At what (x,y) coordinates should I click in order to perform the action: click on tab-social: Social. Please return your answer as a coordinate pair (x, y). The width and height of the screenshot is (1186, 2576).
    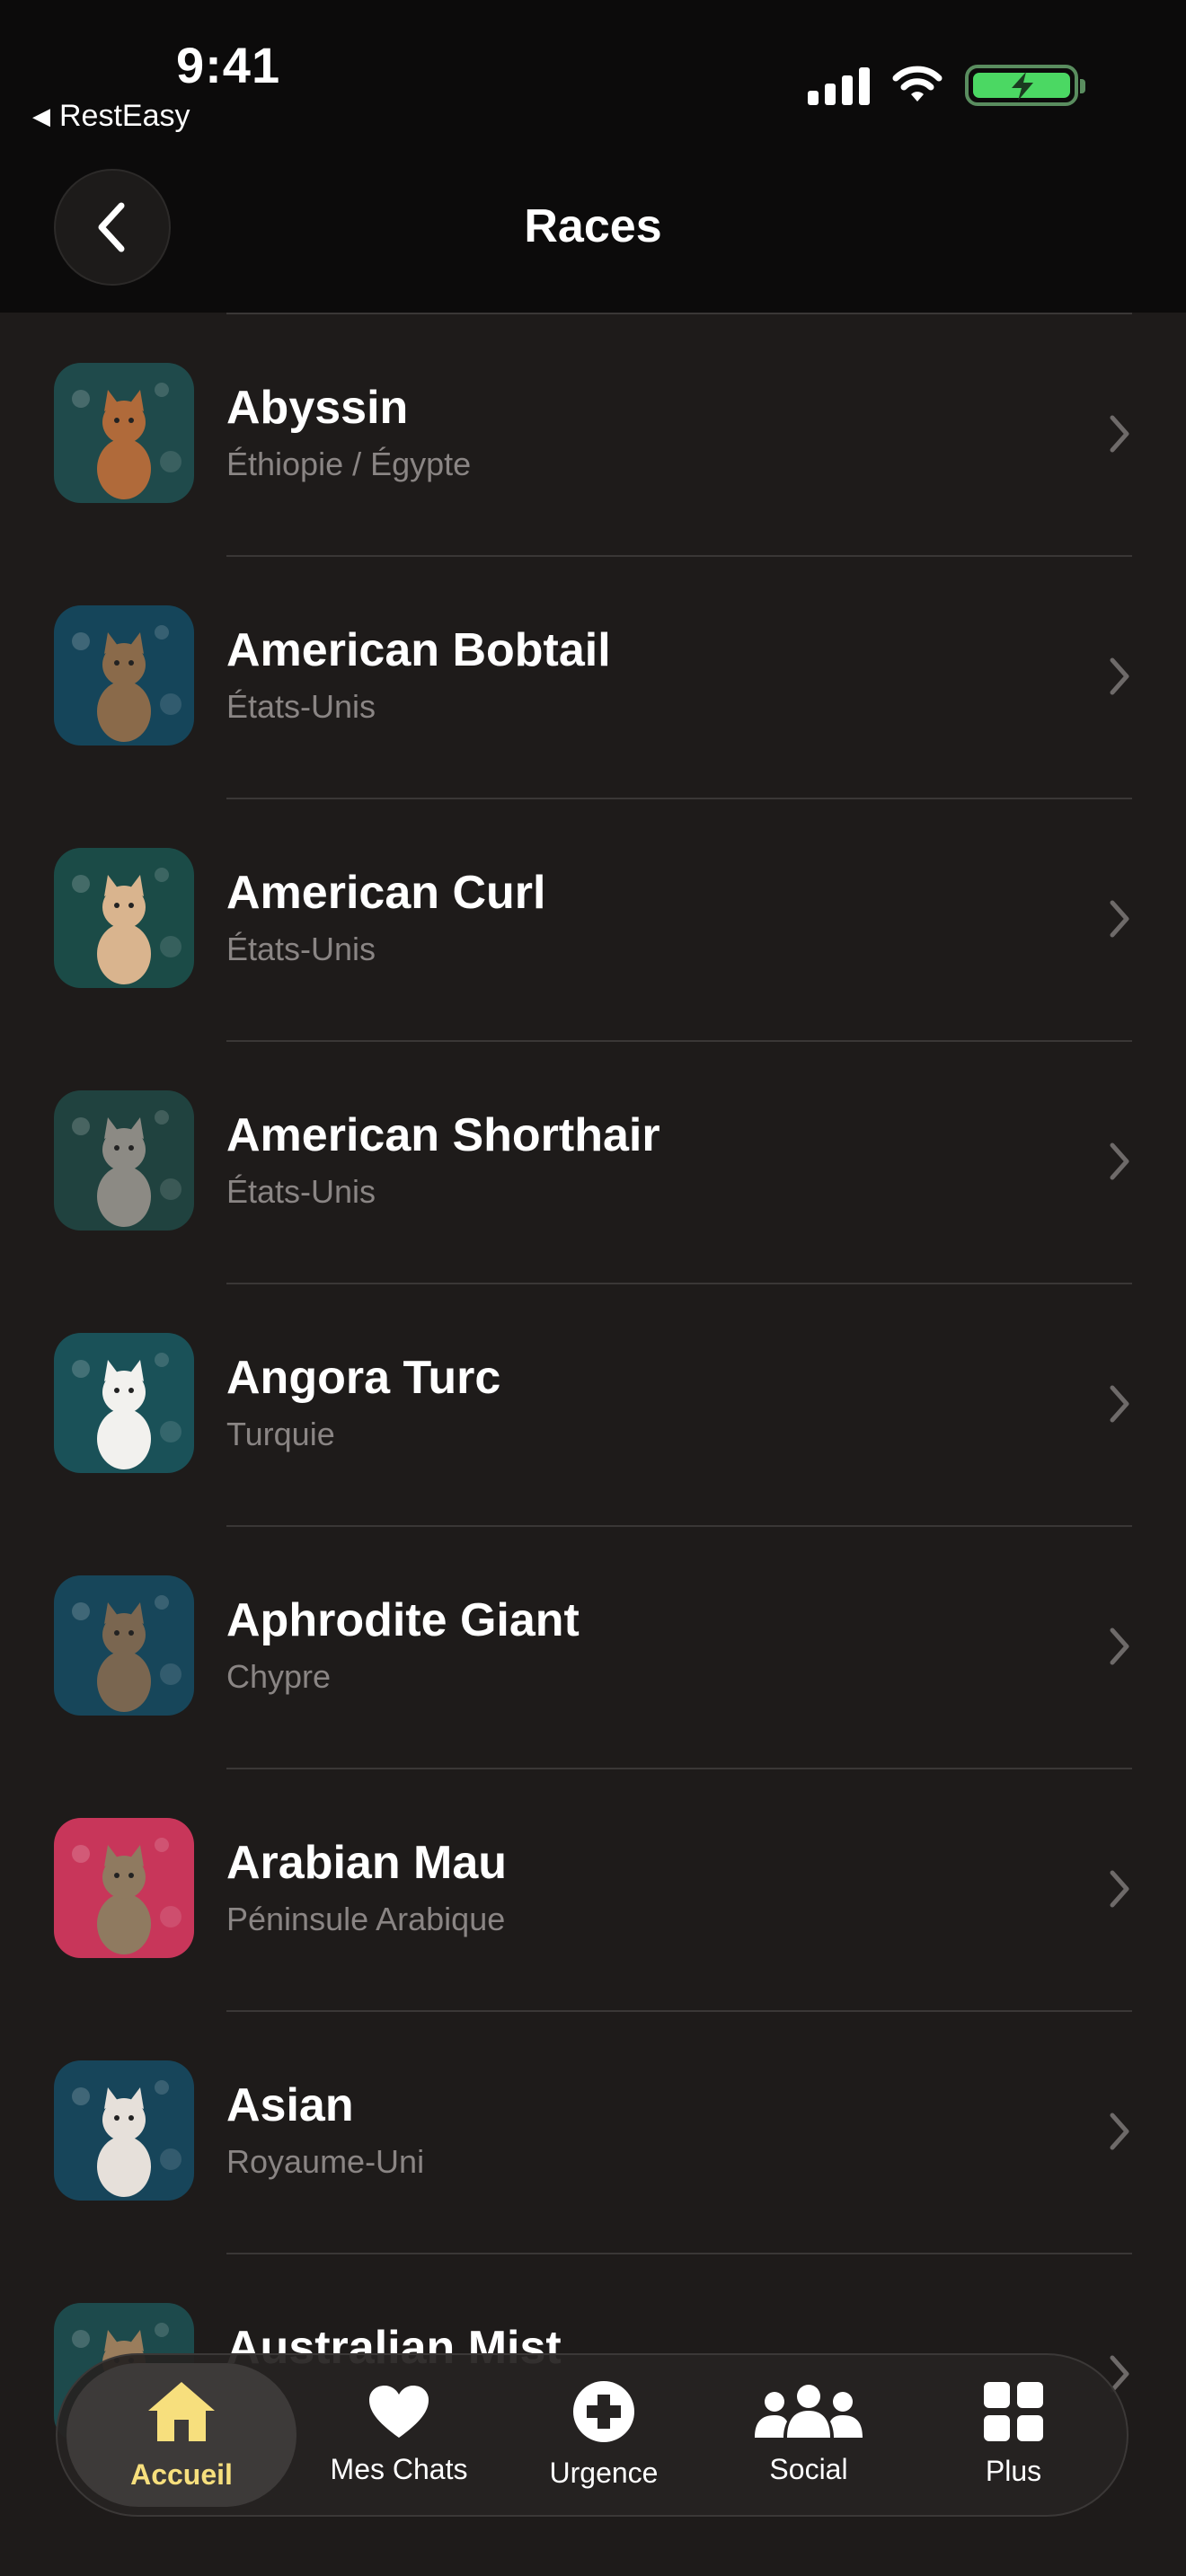
    Looking at the image, I should click on (808, 2435).